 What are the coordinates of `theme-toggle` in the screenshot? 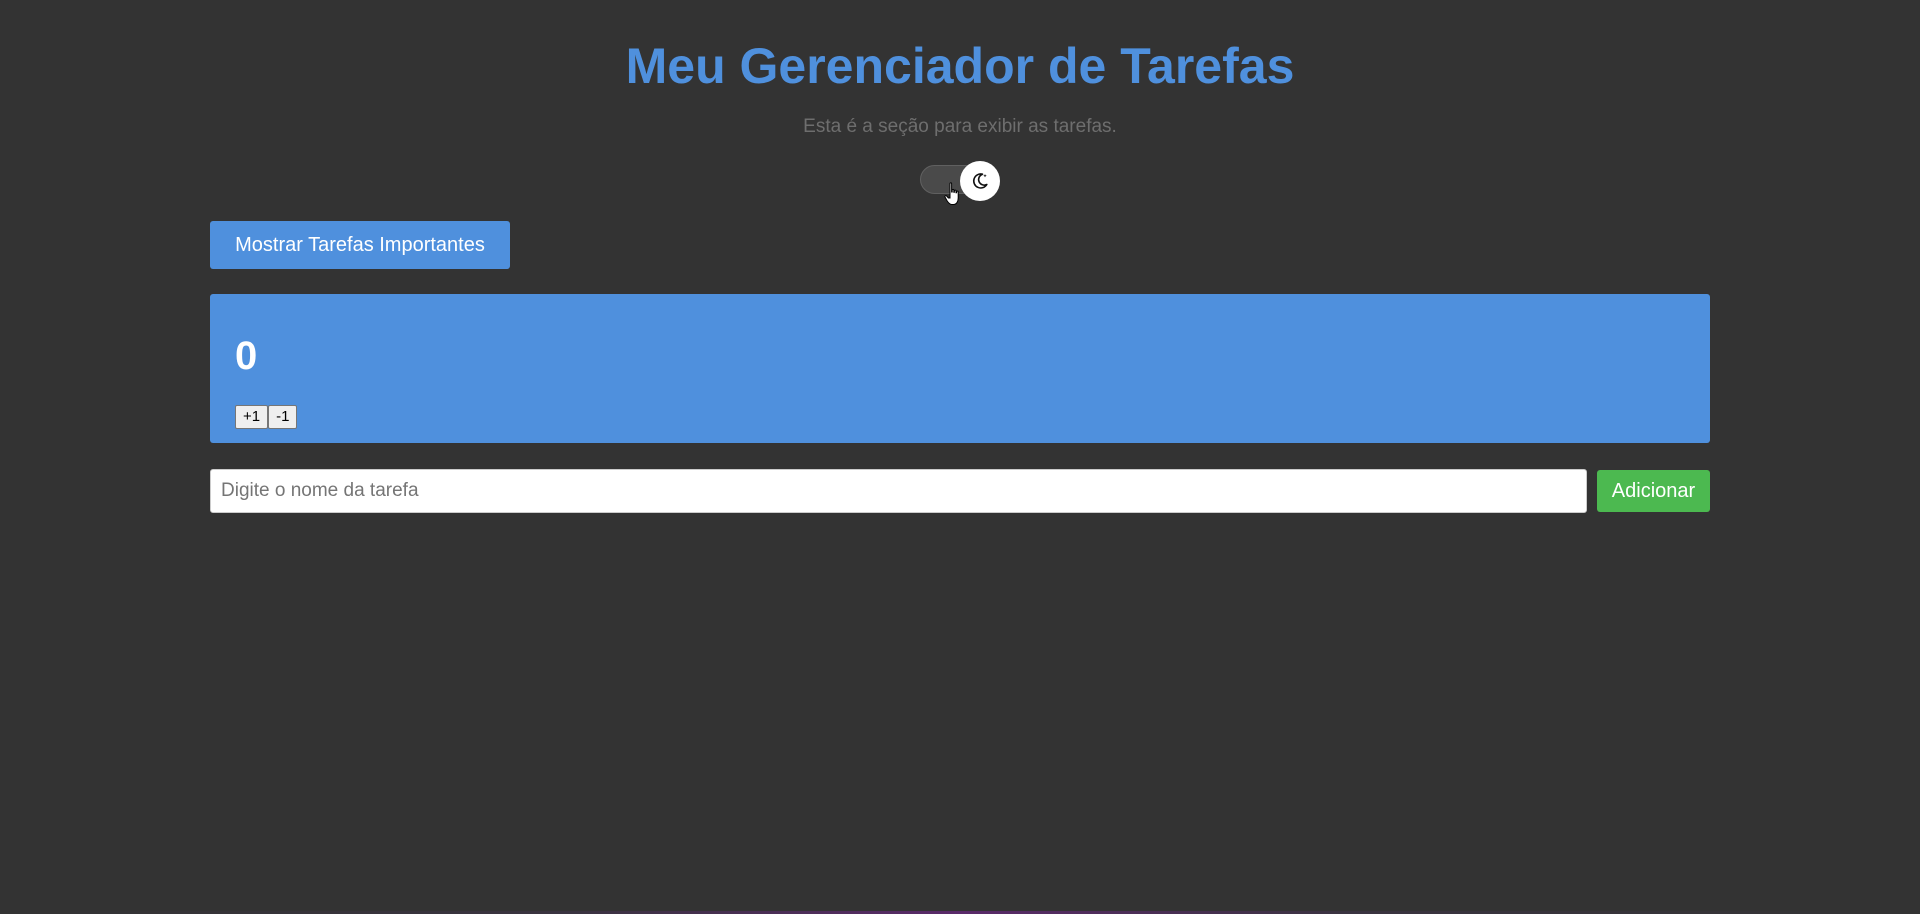 It's located at (960, 181).